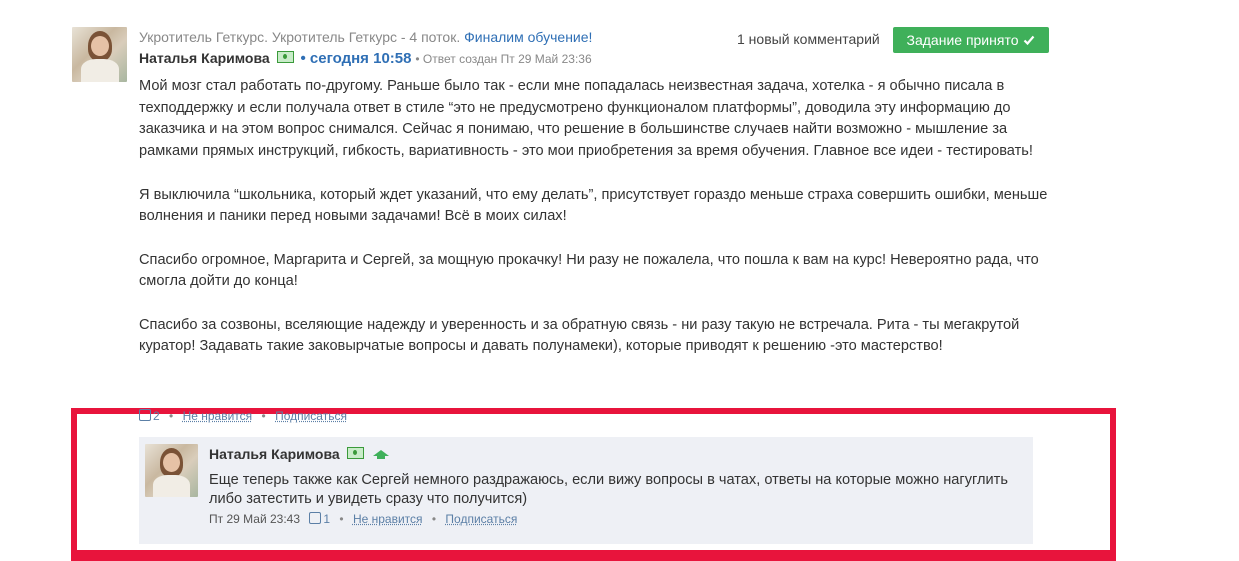  I want to click on task-accepted-button: Задание принято, so click(971, 40).